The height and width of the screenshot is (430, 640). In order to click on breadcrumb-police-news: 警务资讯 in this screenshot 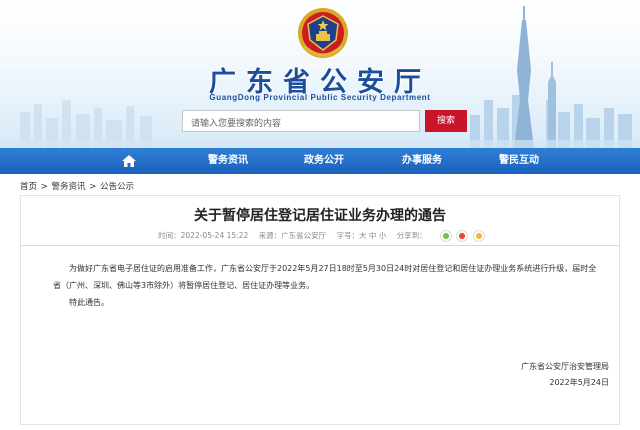, I will do `click(69, 187)`.